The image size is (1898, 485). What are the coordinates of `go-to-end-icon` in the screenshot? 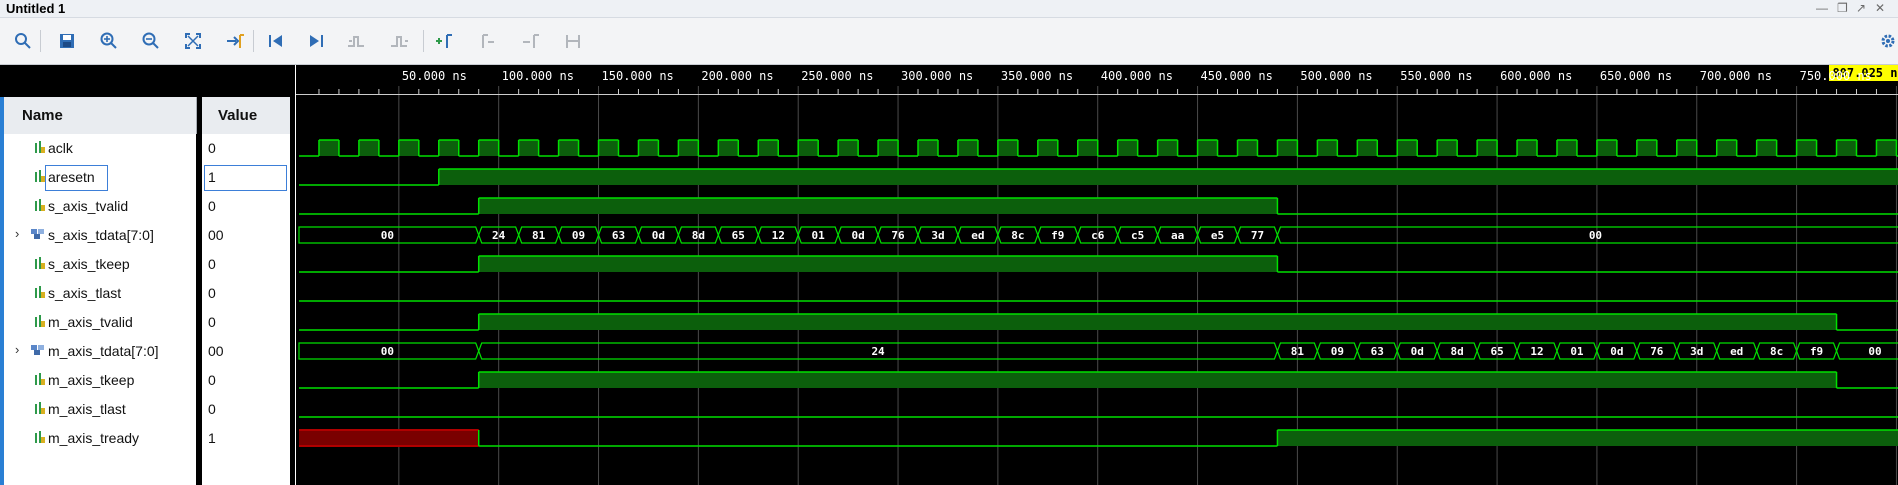 It's located at (316, 41).